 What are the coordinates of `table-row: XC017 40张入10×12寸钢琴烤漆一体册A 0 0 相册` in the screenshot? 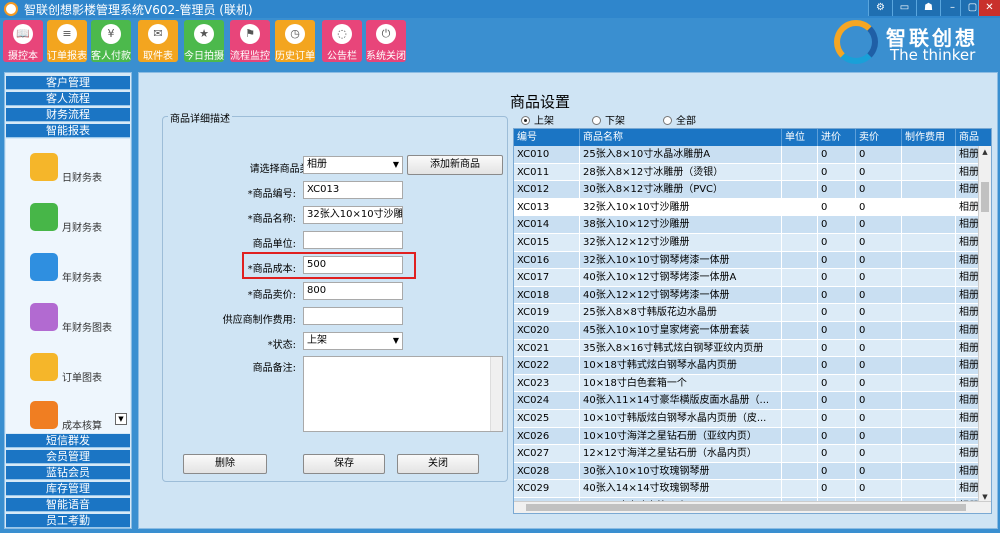 It's located at (747, 278).